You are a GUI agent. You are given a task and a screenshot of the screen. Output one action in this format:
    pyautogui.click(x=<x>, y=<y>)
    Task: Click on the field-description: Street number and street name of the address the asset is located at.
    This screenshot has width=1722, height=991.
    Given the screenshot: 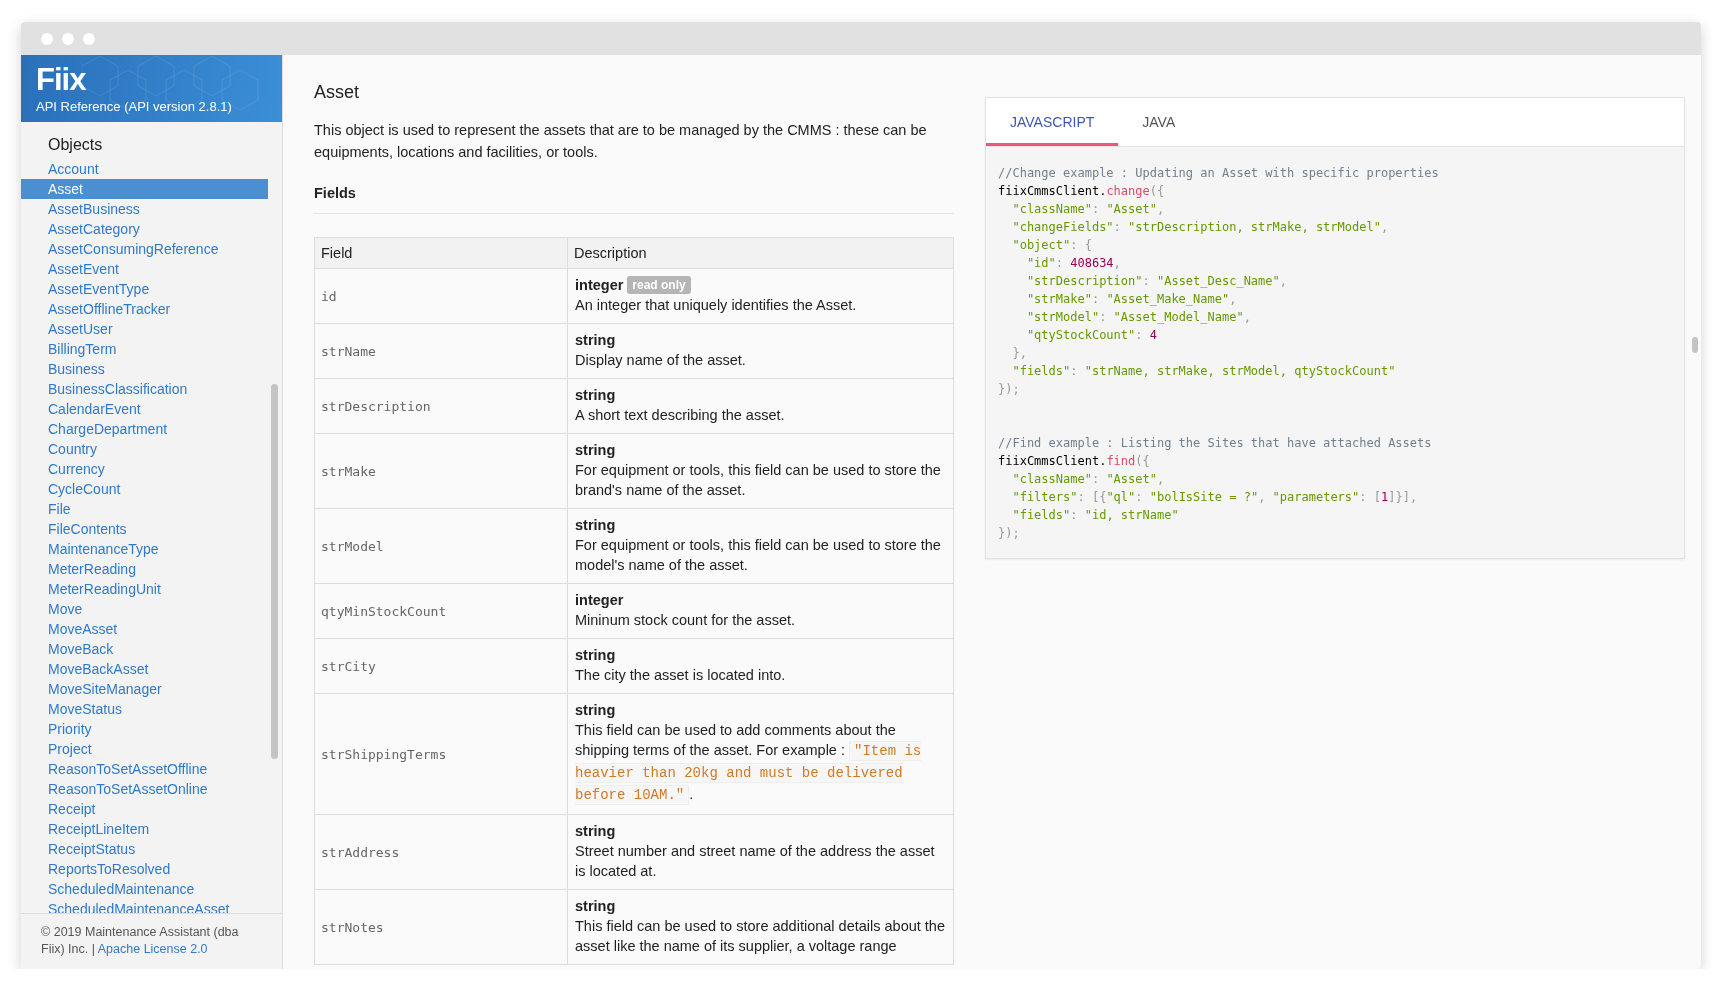 What is the action you would take?
    pyautogui.click(x=755, y=861)
    